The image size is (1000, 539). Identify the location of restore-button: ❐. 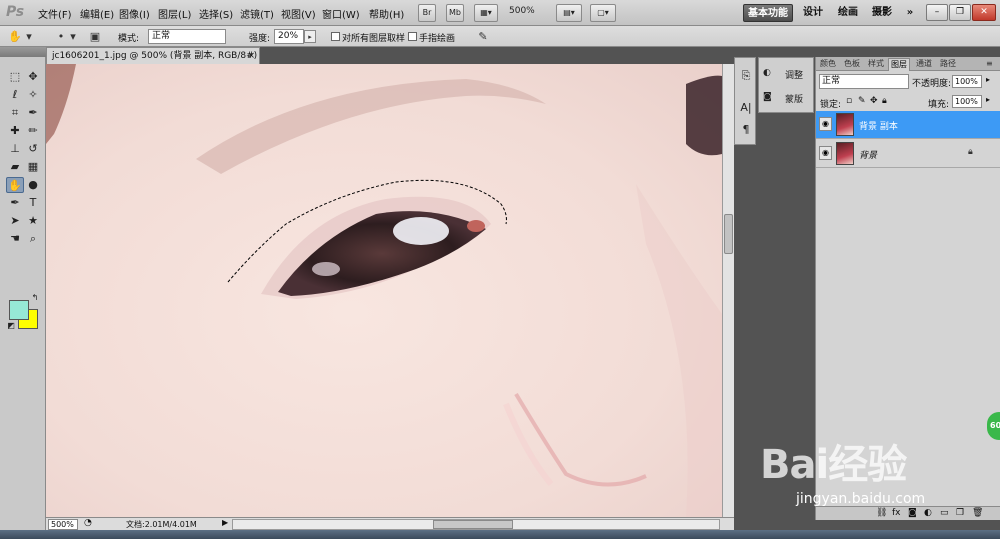
(960, 12).